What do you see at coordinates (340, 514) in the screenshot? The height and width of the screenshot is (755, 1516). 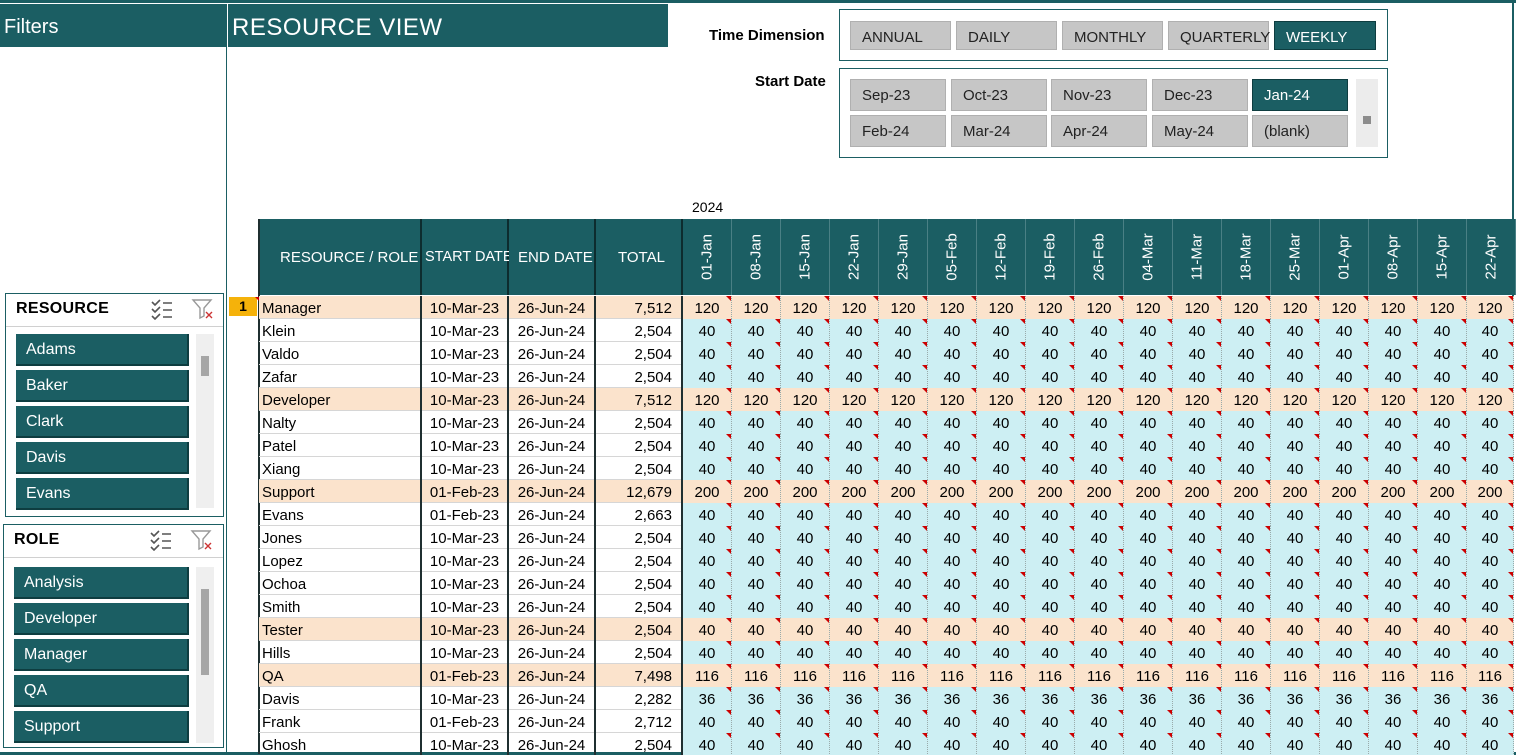 I see `row-name-cell: Evans` at bounding box center [340, 514].